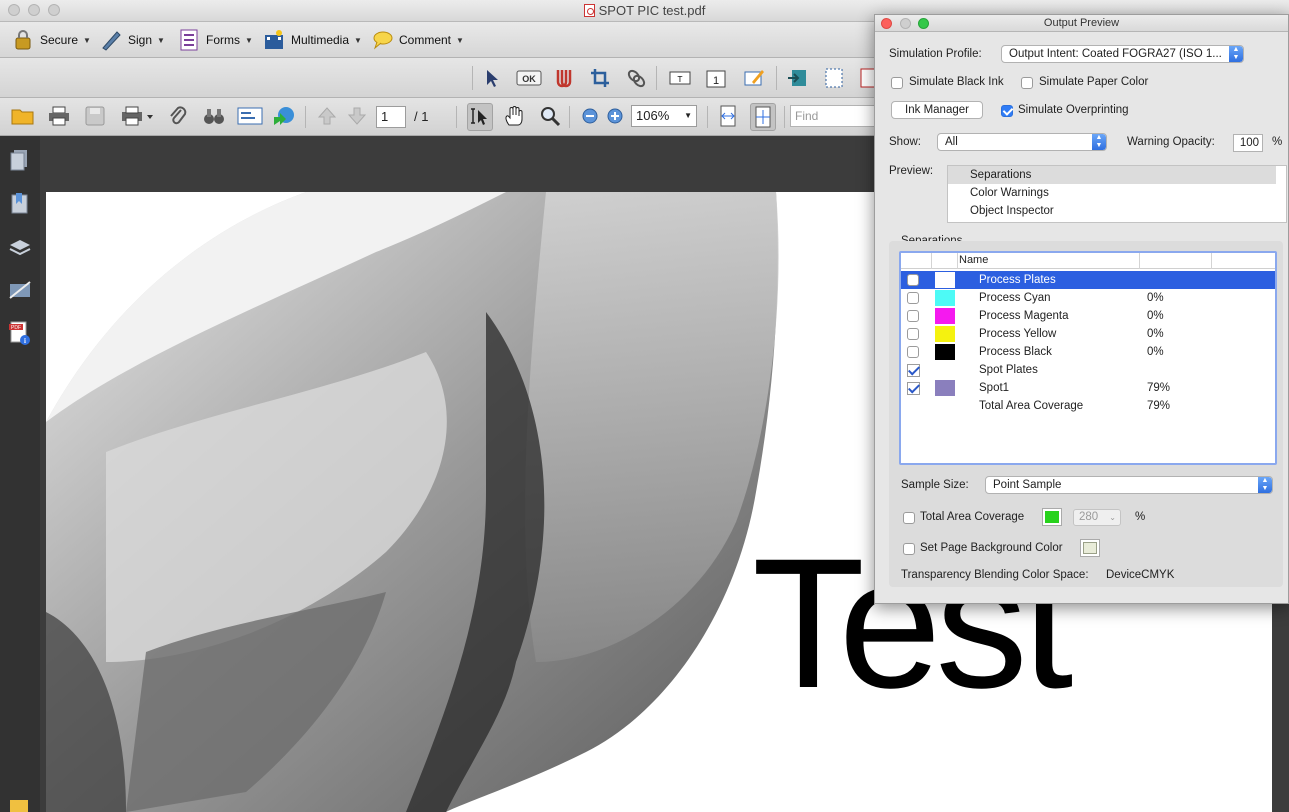 The width and height of the screenshot is (1289, 812). What do you see at coordinates (1277, 142) in the screenshot?
I see `warning-opacity-percent: %` at bounding box center [1277, 142].